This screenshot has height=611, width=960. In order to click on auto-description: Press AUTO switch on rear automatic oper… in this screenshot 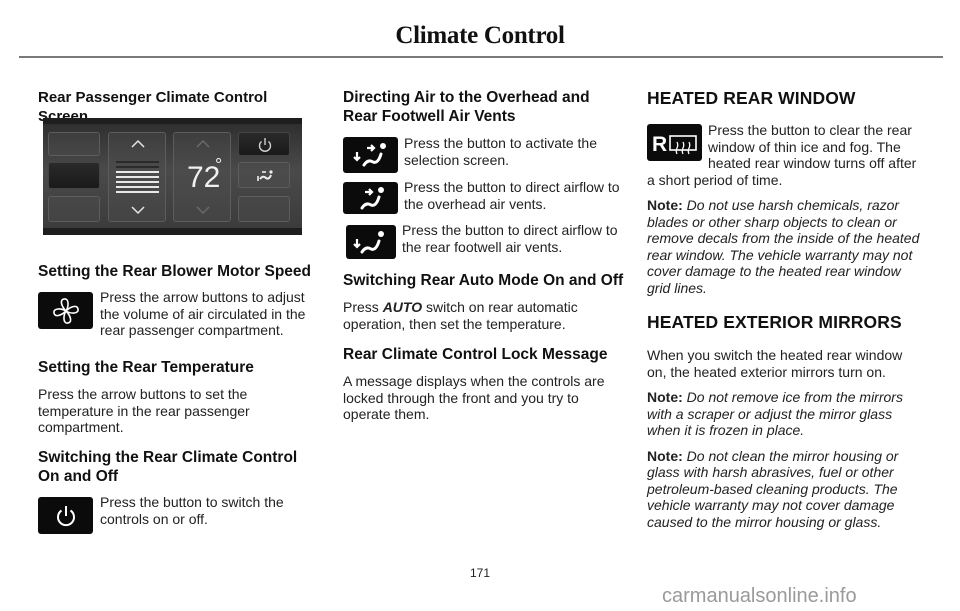, I will do `click(460, 315)`.